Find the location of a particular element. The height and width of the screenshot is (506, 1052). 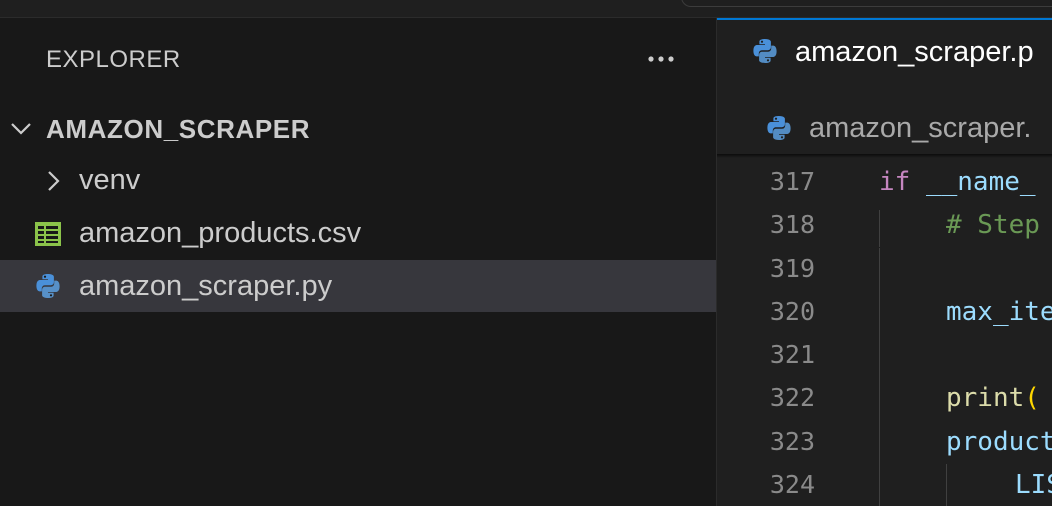

code-text: product is located at coordinates (999, 442).